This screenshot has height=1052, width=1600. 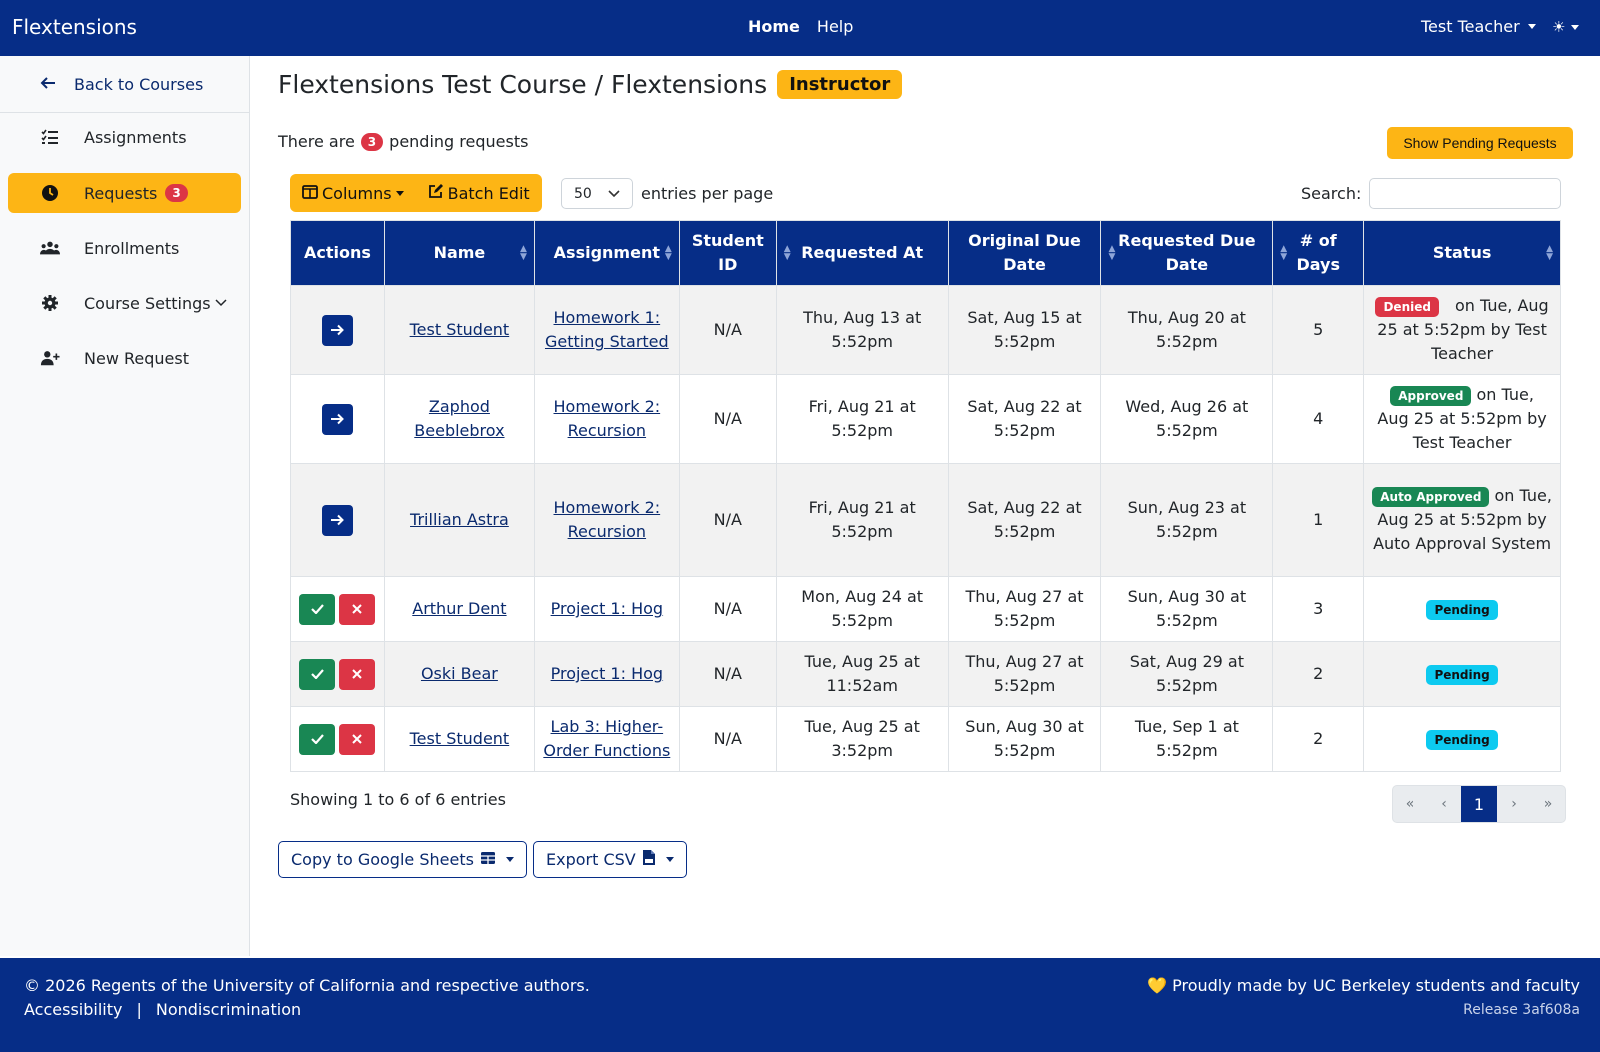 What do you see at coordinates (459, 141) in the screenshot?
I see `pending-suffix: pending requests` at bounding box center [459, 141].